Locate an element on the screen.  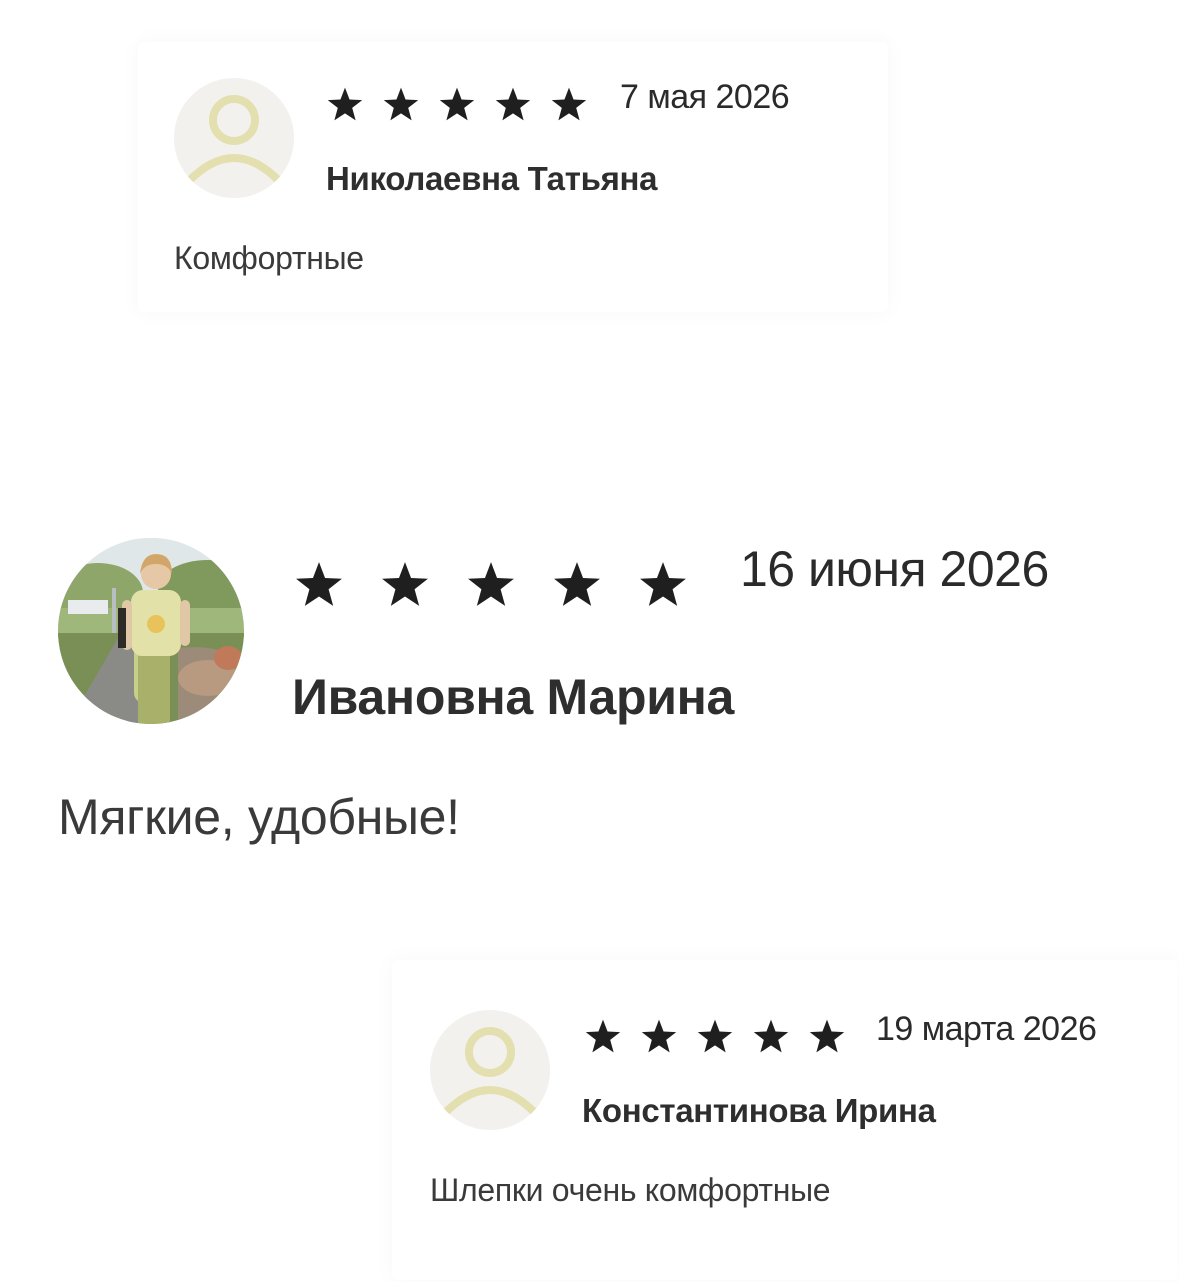
review-date: 16 июня 2026 is located at coordinates (894, 569).